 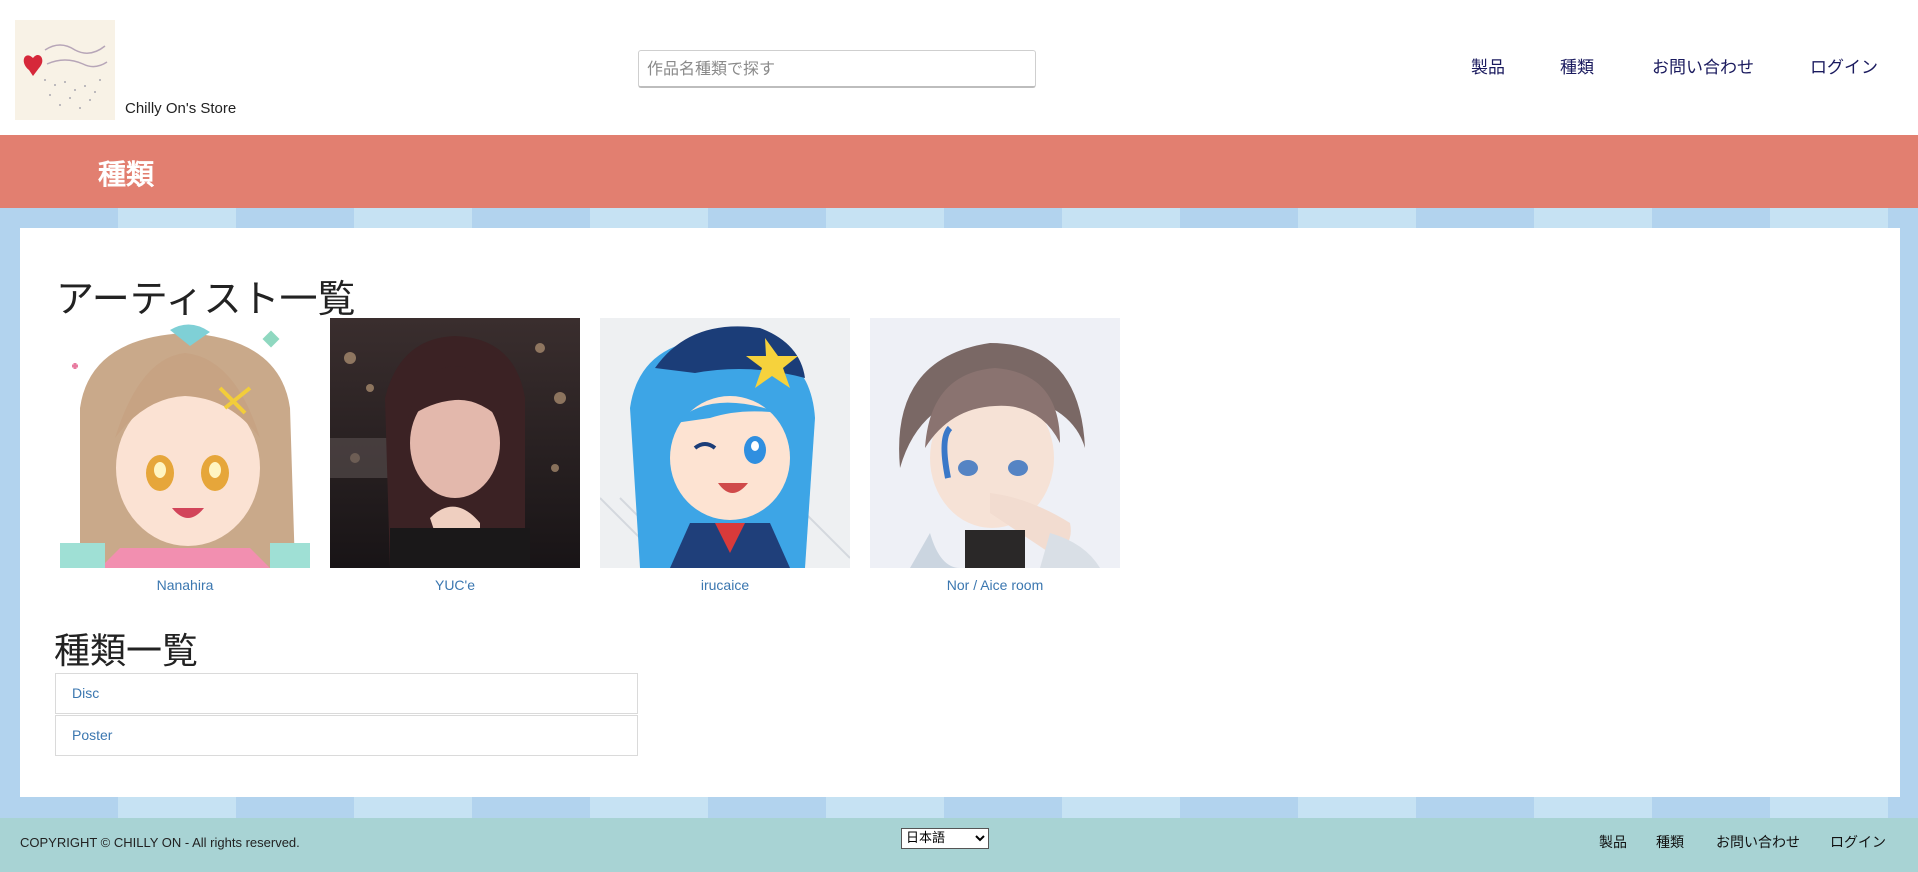 What do you see at coordinates (995, 585) in the screenshot?
I see `artist-name-nor-aice-room: Nor / Aice room` at bounding box center [995, 585].